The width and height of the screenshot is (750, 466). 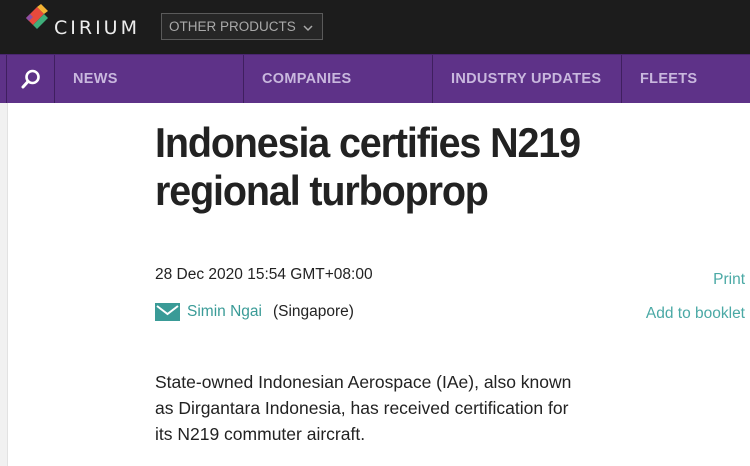 What do you see at coordinates (308, 28) in the screenshot?
I see `chevron-down-icon` at bounding box center [308, 28].